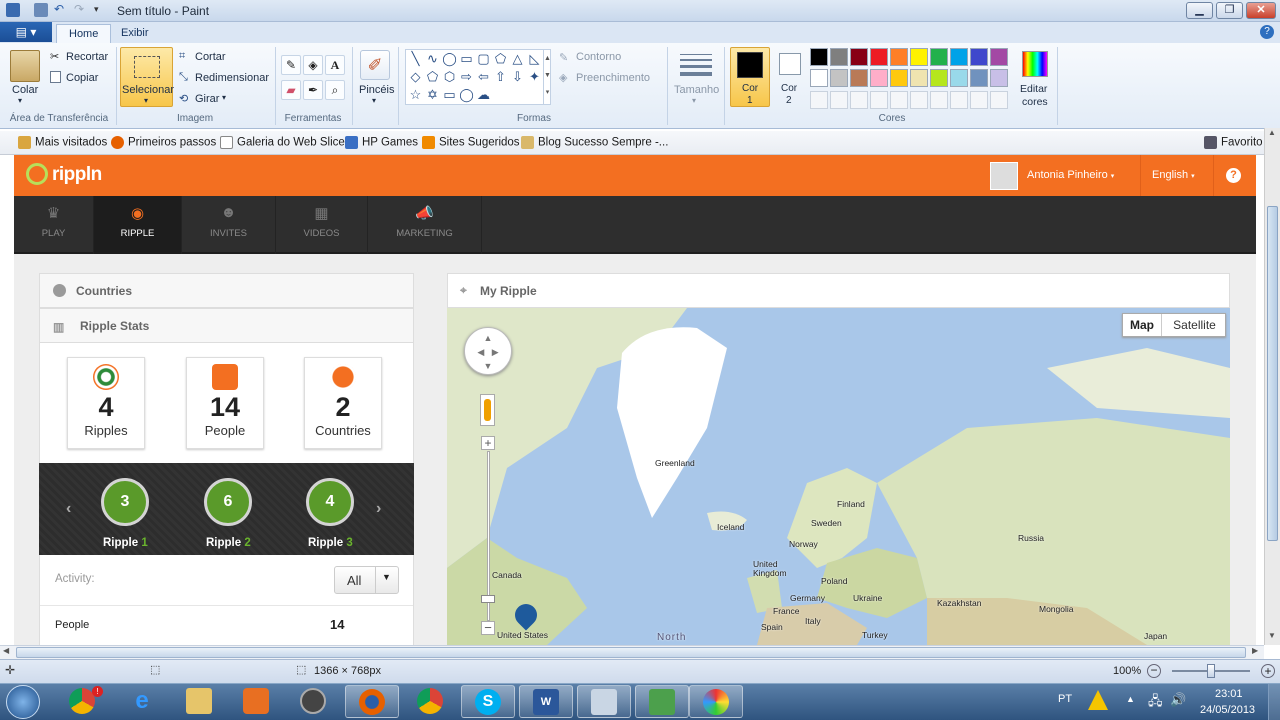 The image size is (1280, 720). I want to click on quick-access-dropdown-icon: ▾, so click(101, 11).